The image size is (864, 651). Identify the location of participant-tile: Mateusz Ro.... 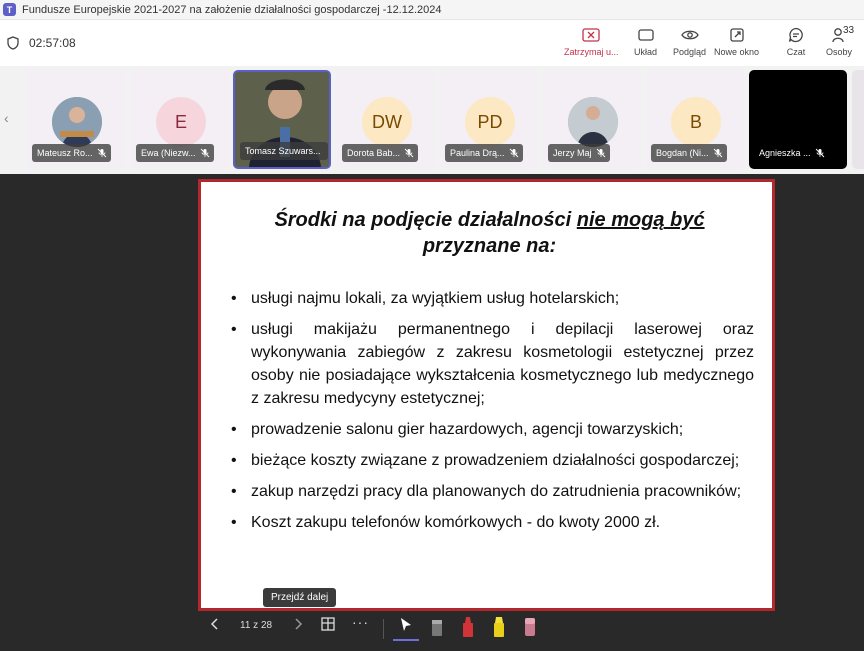
(76, 119).